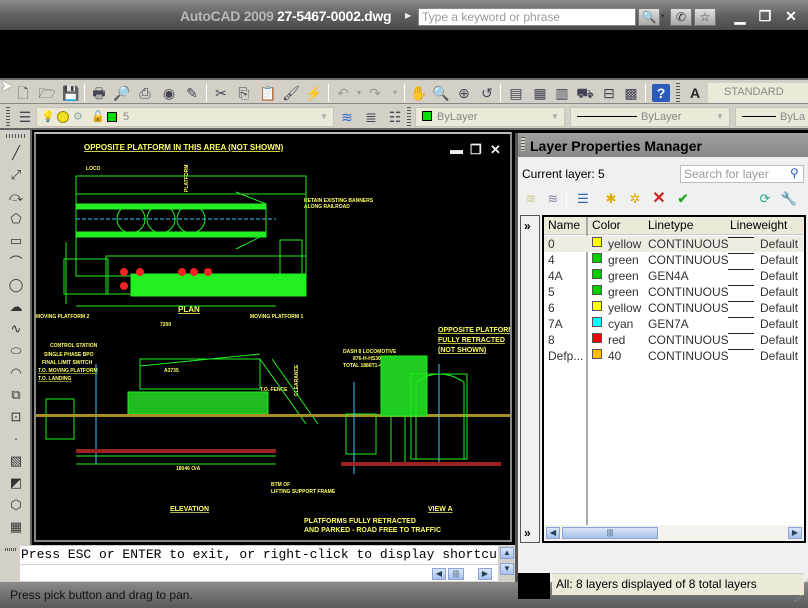  Describe the element at coordinates (609, 93) in the screenshot. I see `markup-icon: ⊟` at that location.